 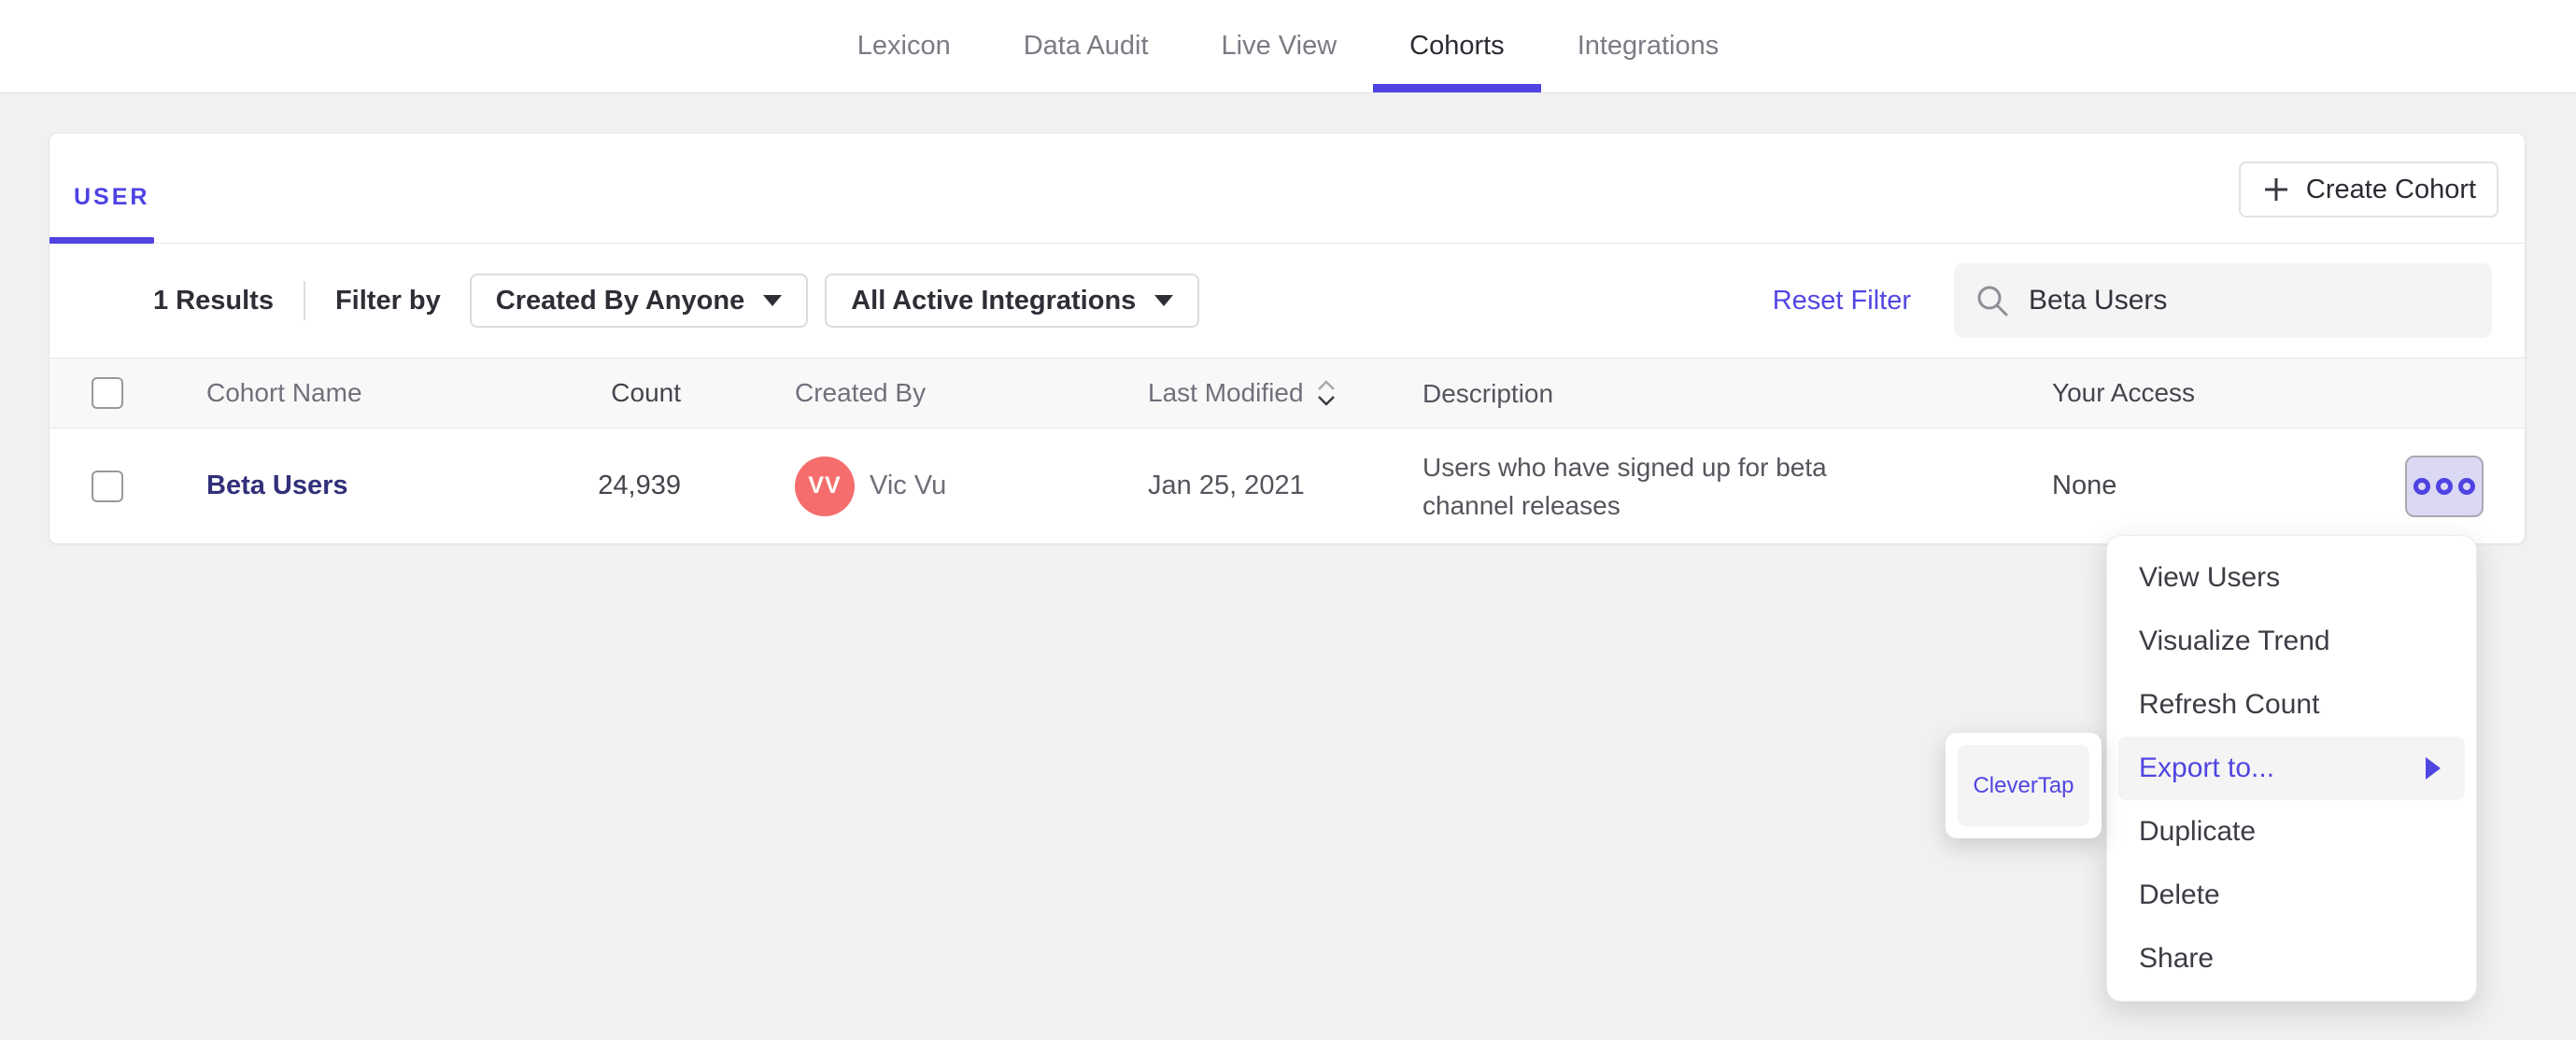 I want to click on divider, so click(x=304, y=300).